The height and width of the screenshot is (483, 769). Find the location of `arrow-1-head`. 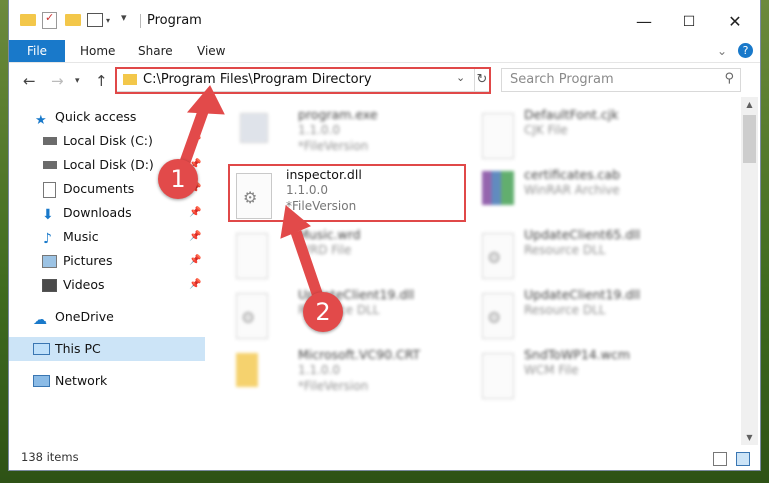

arrow-1-head is located at coordinates (205, 100).